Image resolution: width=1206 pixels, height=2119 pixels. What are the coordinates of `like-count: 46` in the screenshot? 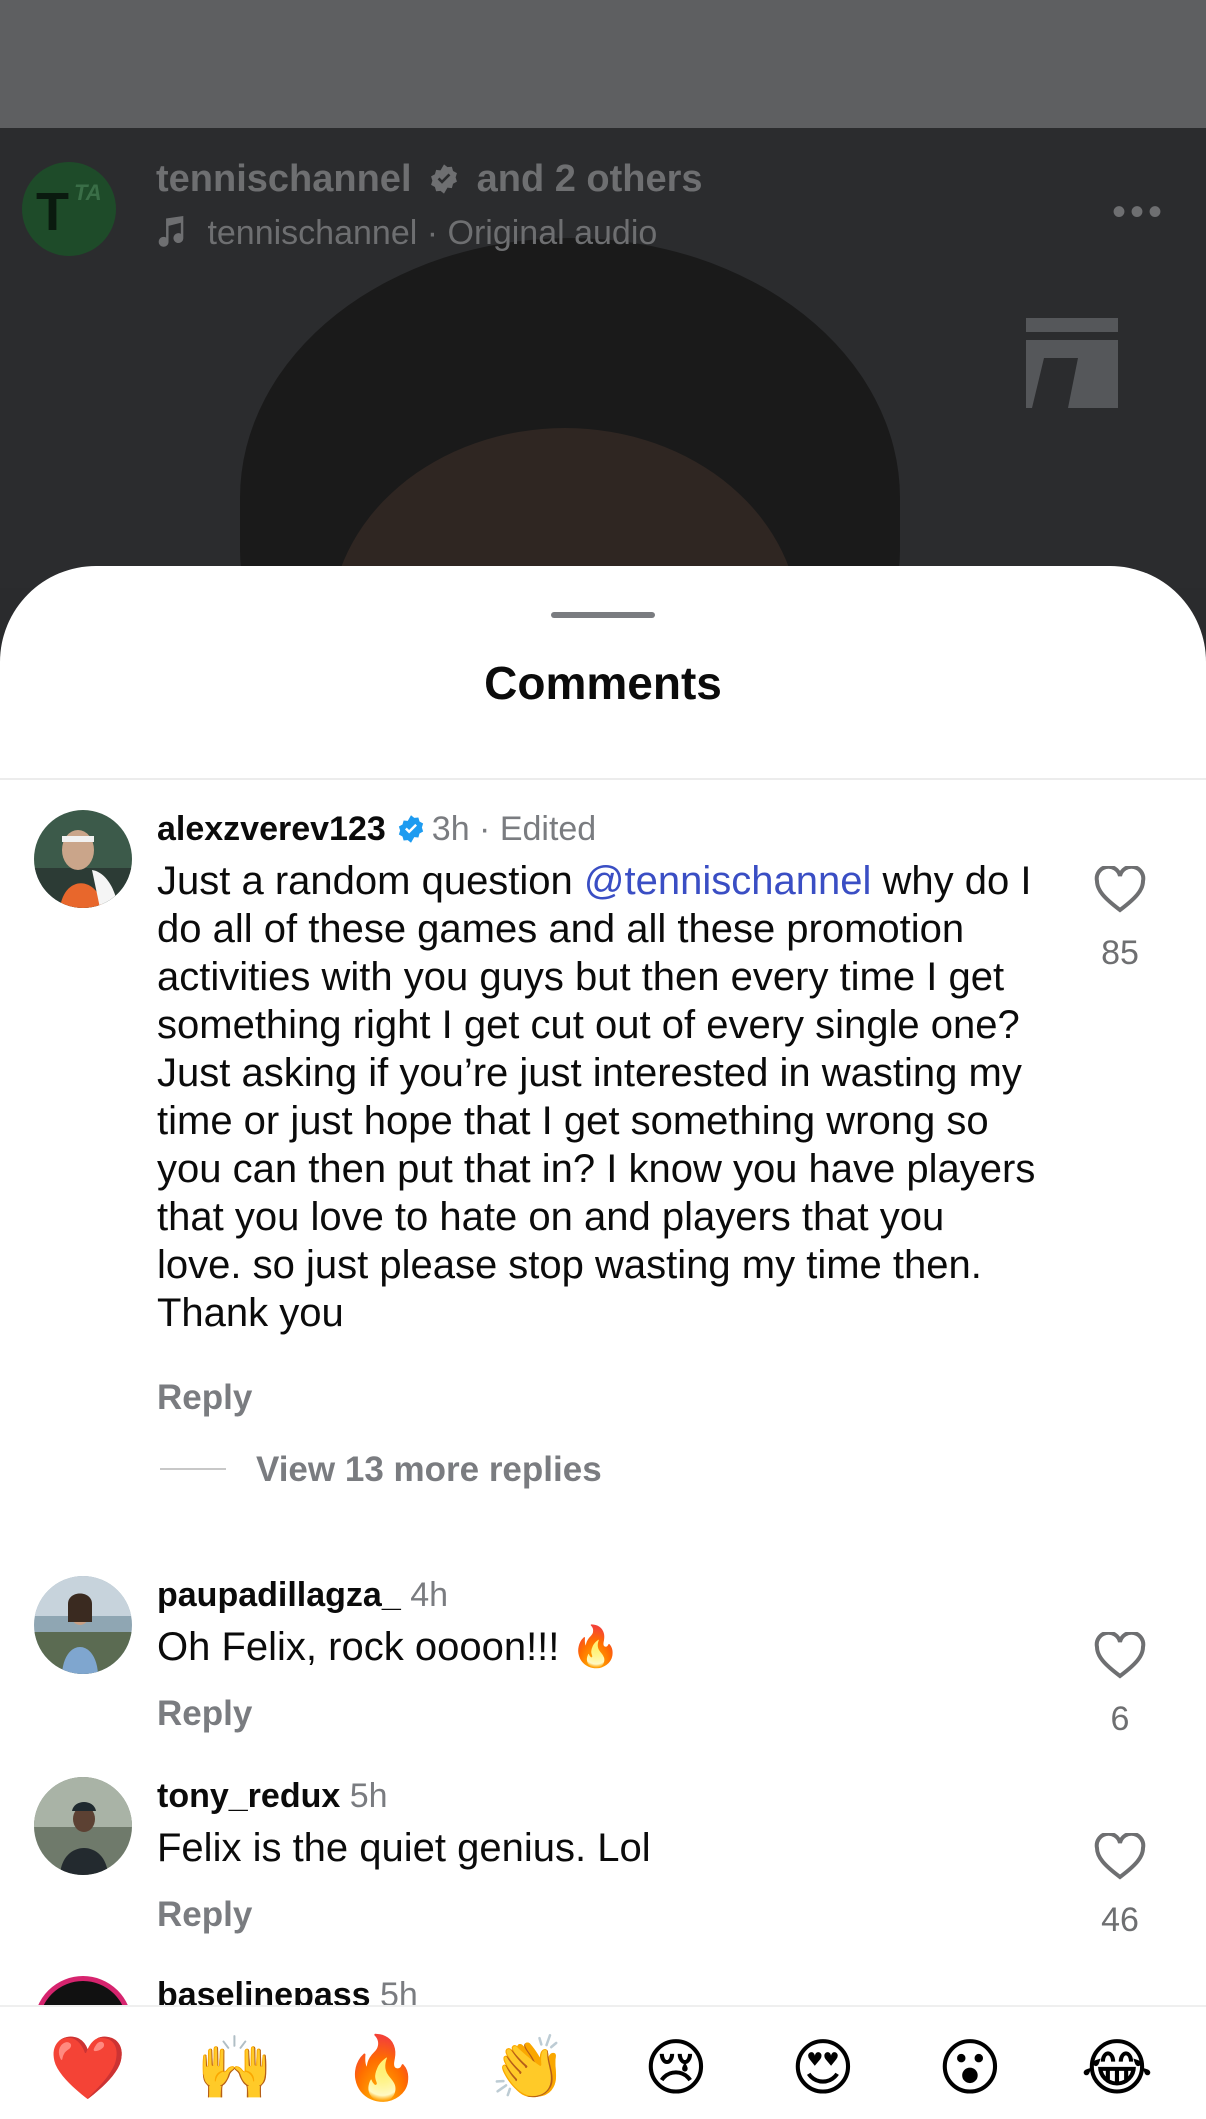 It's located at (1120, 1920).